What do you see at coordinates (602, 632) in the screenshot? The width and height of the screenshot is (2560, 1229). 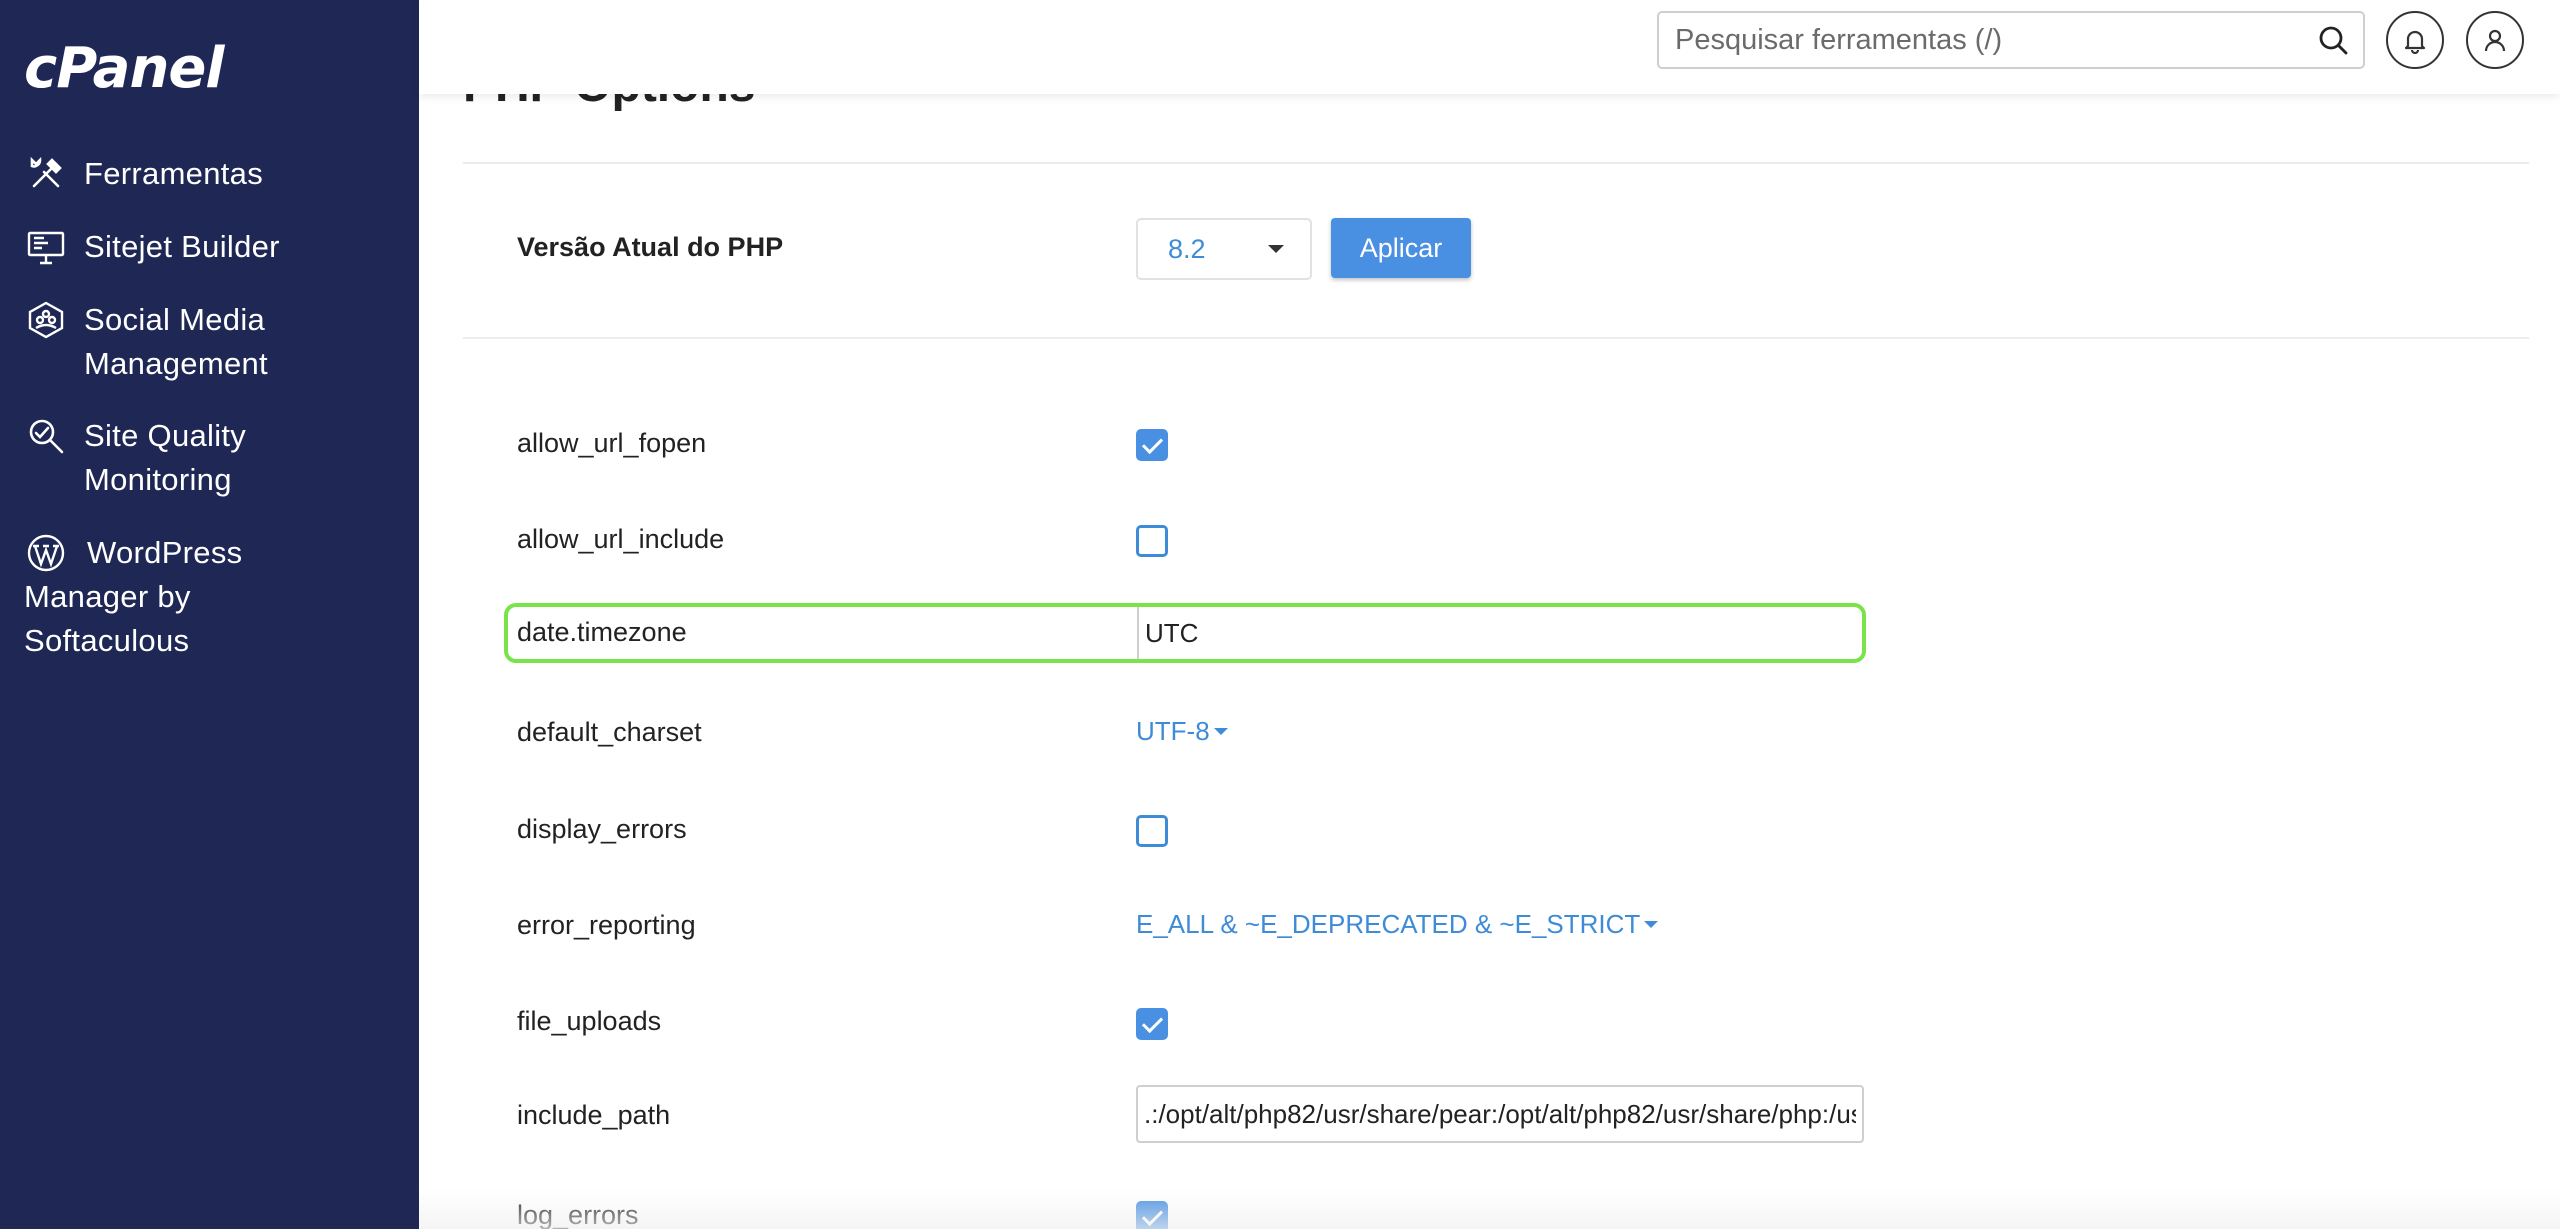 I see `option-label-date-timezone: date.timezone` at bounding box center [602, 632].